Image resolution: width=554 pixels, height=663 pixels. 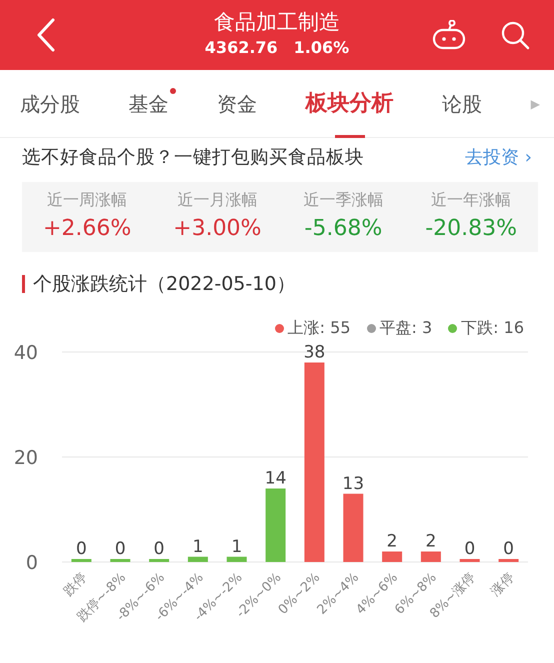 What do you see at coordinates (315, 352) in the screenshot?
I see `bar-value-label: 38` at bounding box center [315, 352].